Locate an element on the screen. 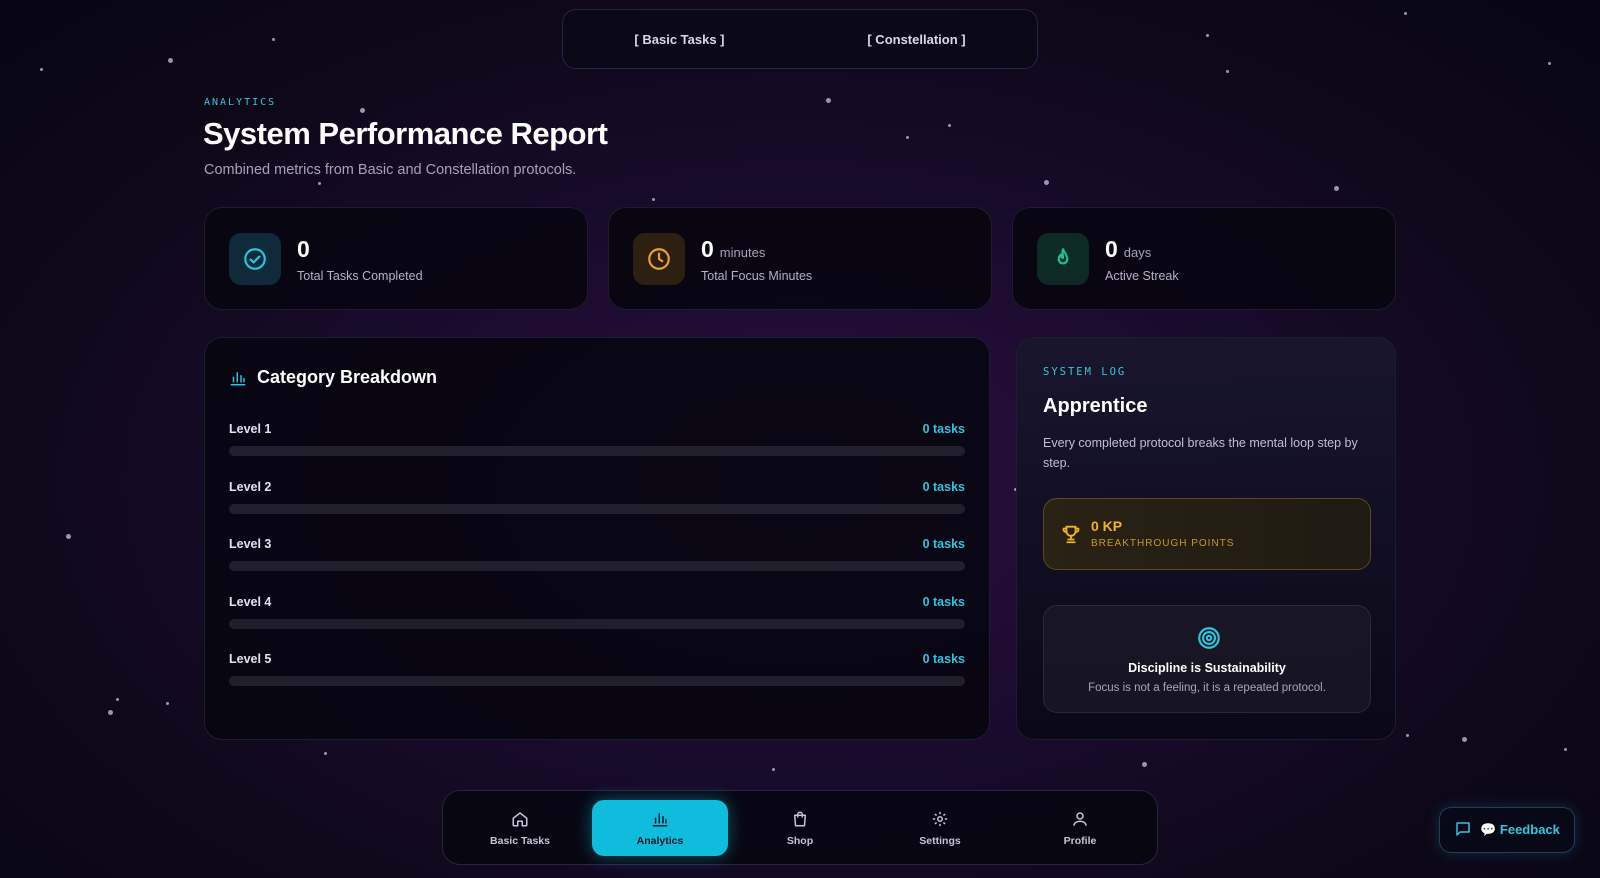 This screenshot has height=878, width=1600. user-icon is located at coordinates (1080, 820).